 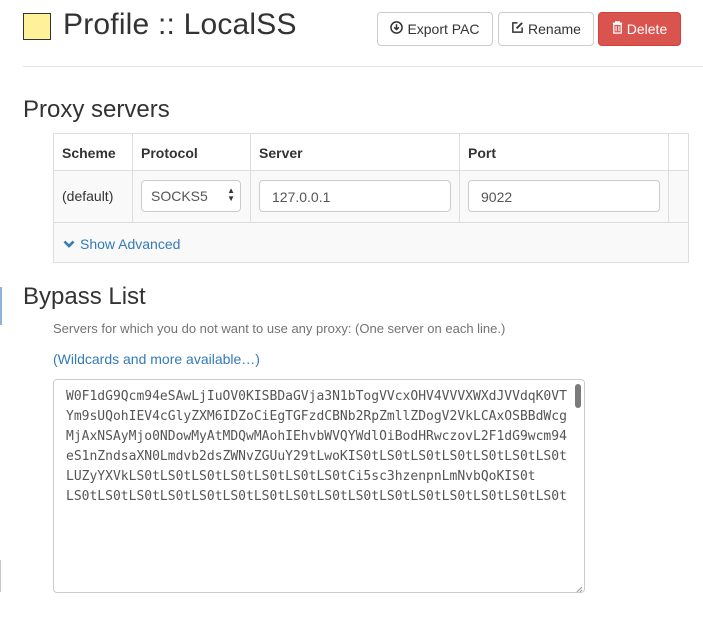 I want to click on rename-label: Rename, so click(x=554, y=29).